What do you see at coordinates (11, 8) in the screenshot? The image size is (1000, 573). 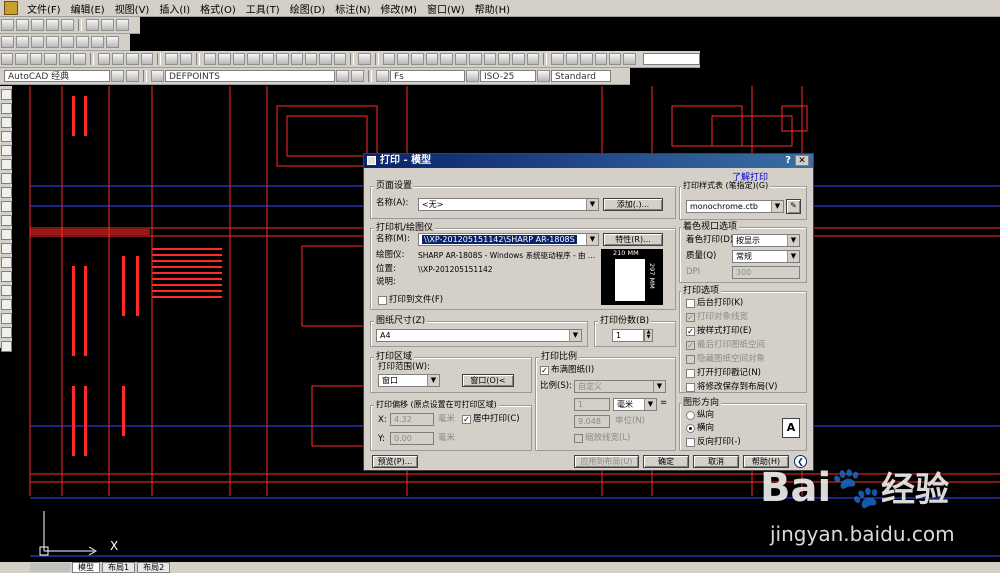 I see `autocad-app-icon` at bounding box center [11, 8].